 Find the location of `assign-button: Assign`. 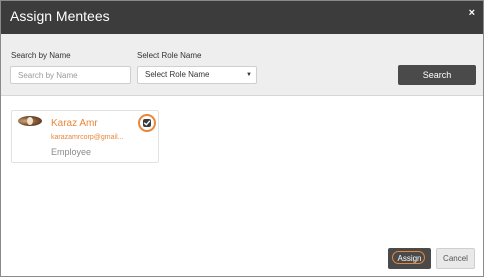

assign-button: Assign is located at coordinates (409, 258).